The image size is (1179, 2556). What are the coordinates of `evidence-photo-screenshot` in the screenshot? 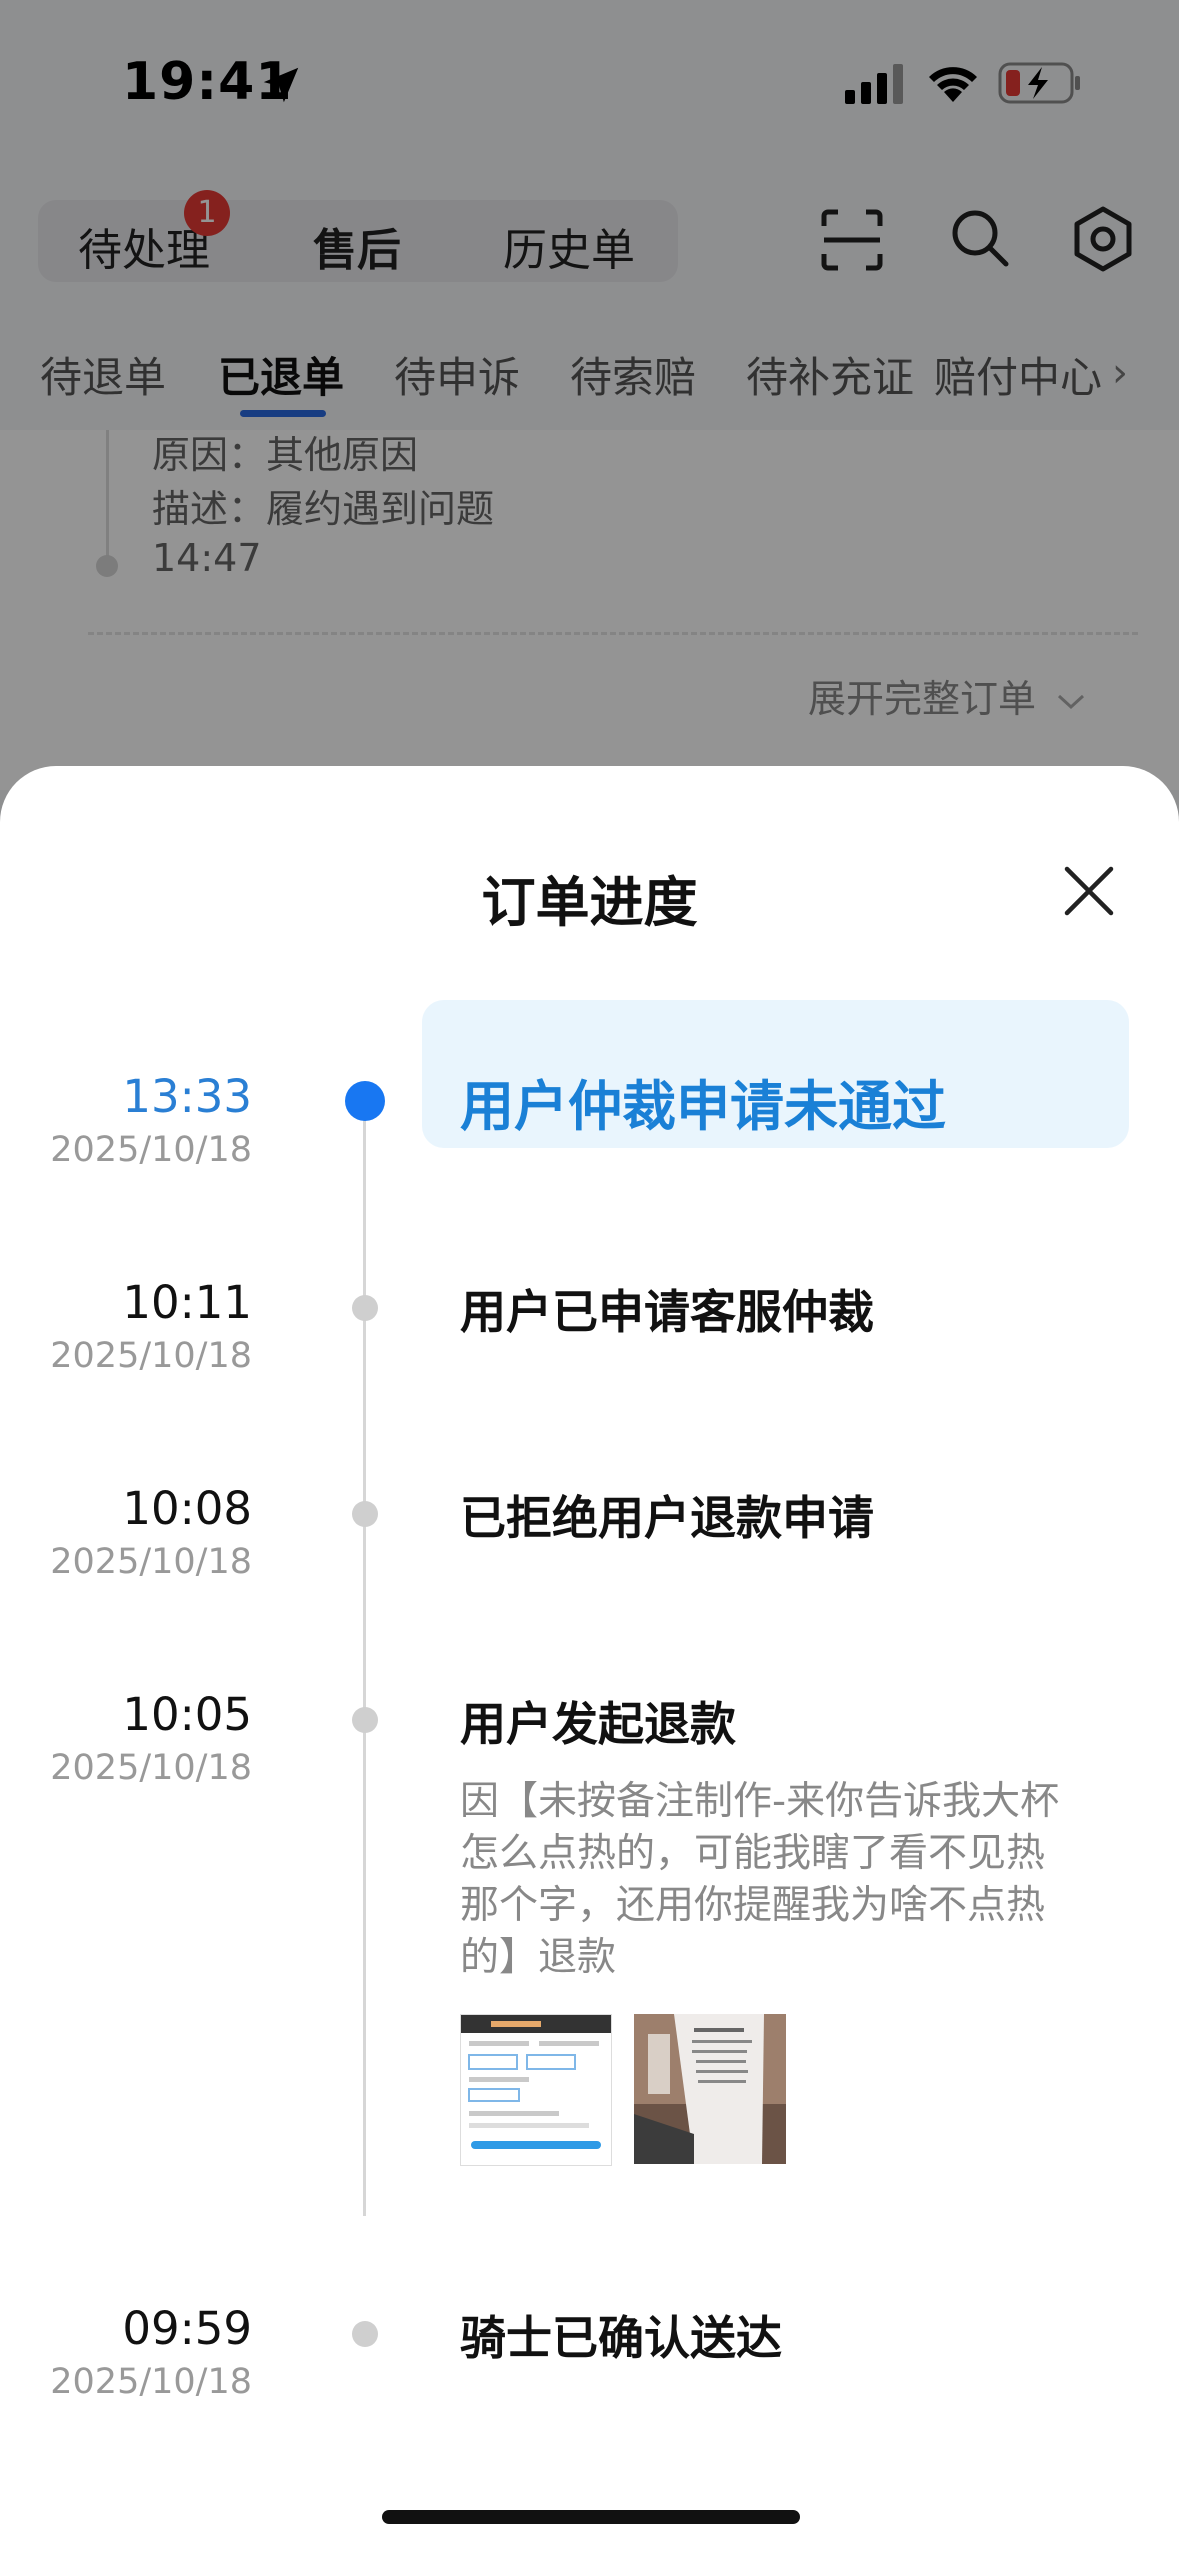 It's located at (536, 2090).